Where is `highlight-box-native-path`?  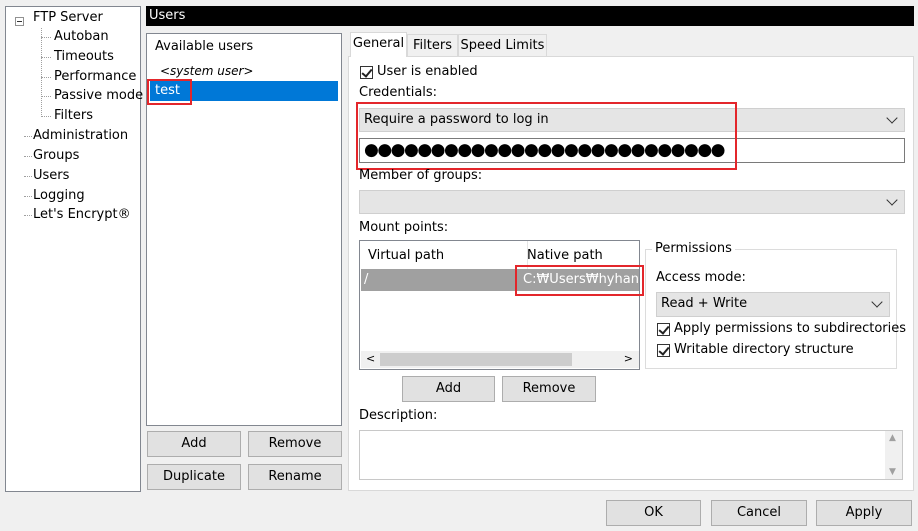
highlight-box-native-path is located at coordinates (579, 280).